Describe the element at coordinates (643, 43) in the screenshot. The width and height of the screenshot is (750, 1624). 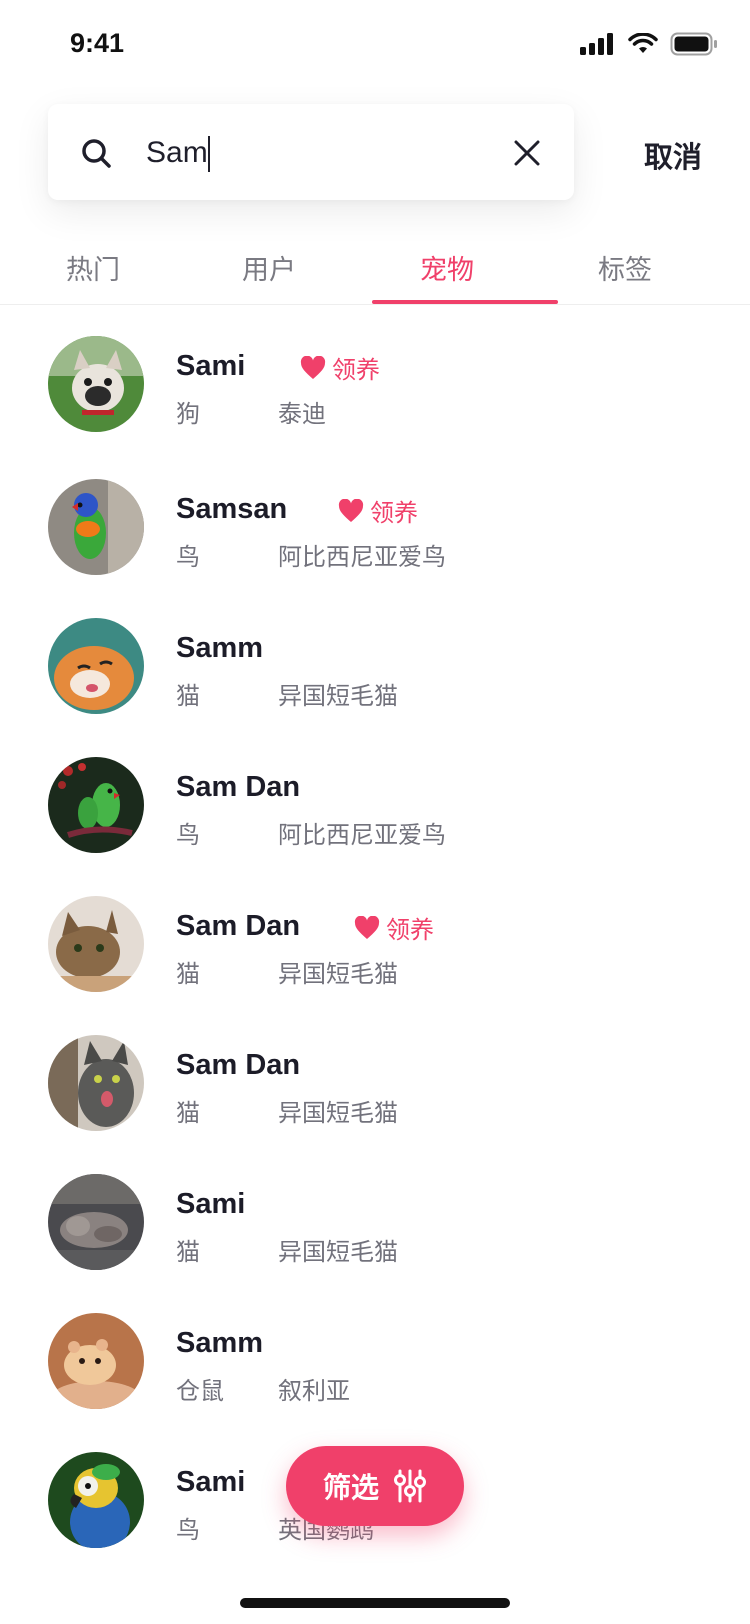
I see `wifi-icon` at that location.